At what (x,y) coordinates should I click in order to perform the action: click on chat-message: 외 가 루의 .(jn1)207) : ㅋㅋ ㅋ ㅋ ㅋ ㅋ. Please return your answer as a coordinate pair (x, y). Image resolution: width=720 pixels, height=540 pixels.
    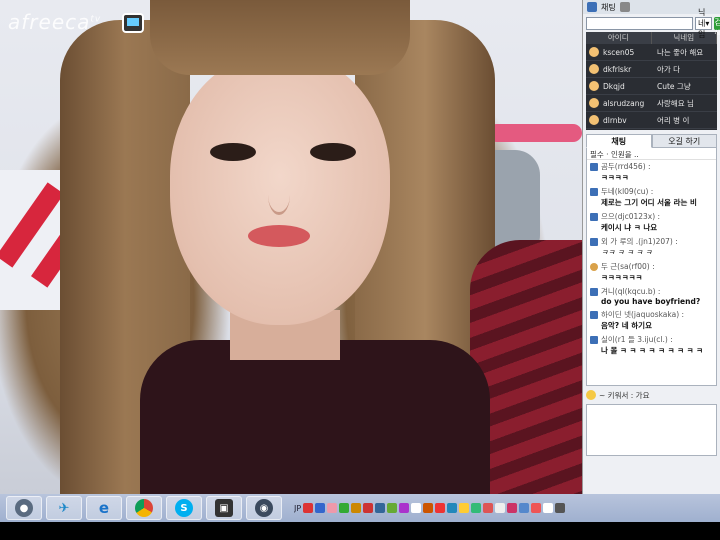
    Looking at the image, I should click on (651, 247).